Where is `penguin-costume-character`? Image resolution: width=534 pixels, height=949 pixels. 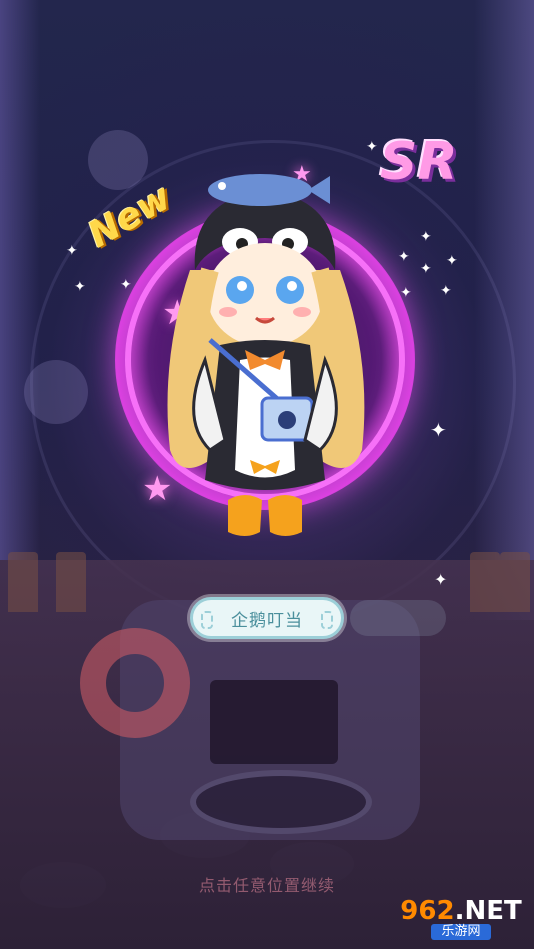
penguin-costume-character is located at coordinates (266, 355).